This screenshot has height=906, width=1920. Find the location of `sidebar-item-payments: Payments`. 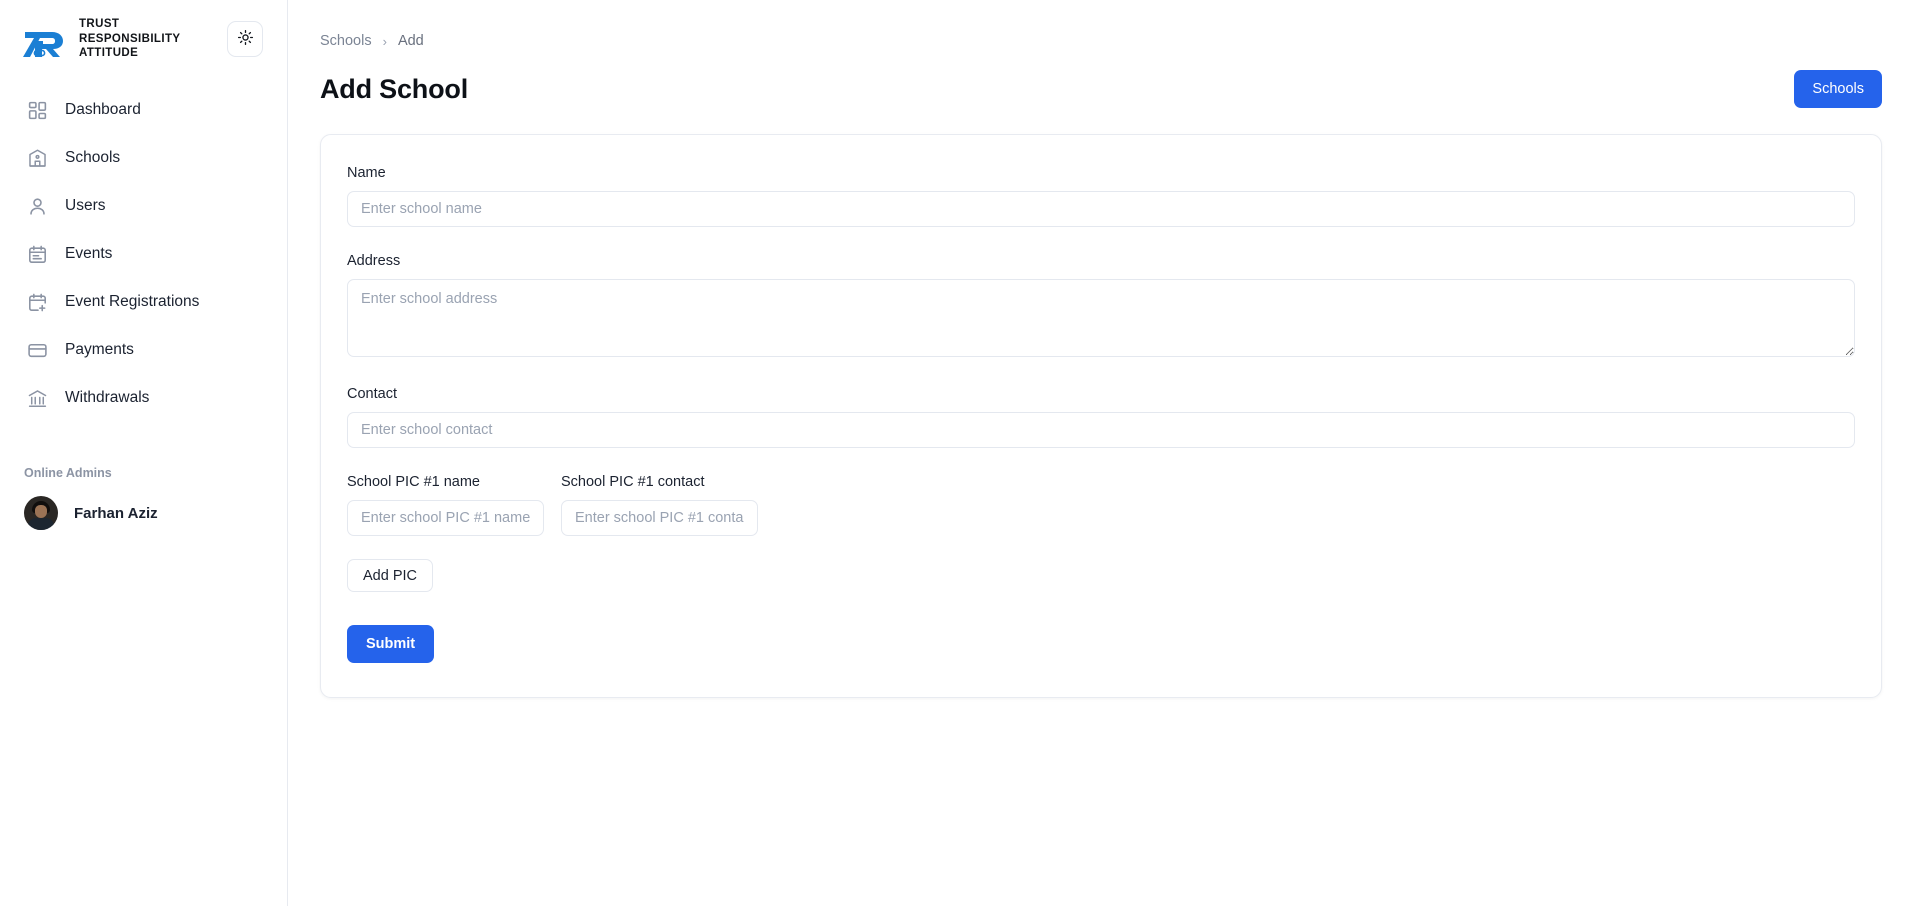

sidebar-item-payments: Payments is located at coordinates (143, 350).